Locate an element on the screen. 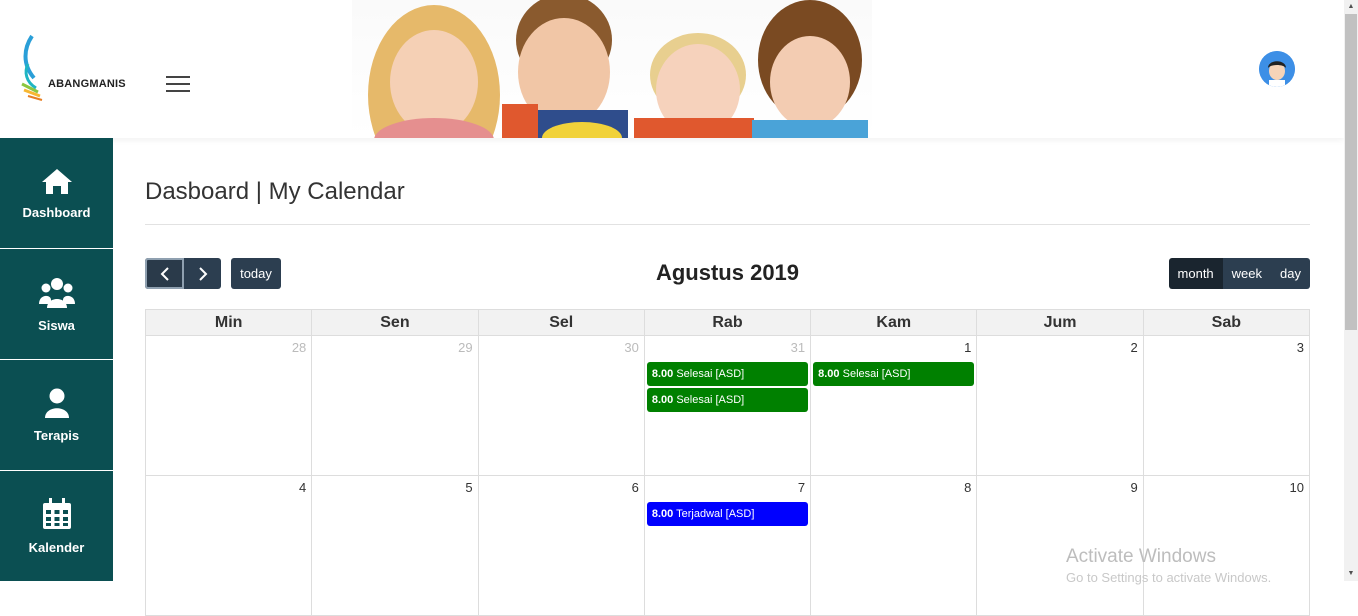 The width and height of the screenshot is (1358, 616). sidebar-item-label: Siswa is located at coordinates (56, 325).